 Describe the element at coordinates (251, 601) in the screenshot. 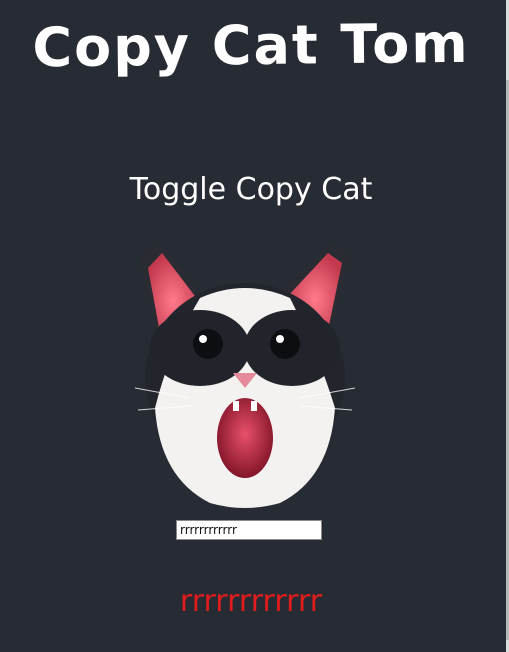

I see `echo-text: rrrrrrrrrrrr` at that location.